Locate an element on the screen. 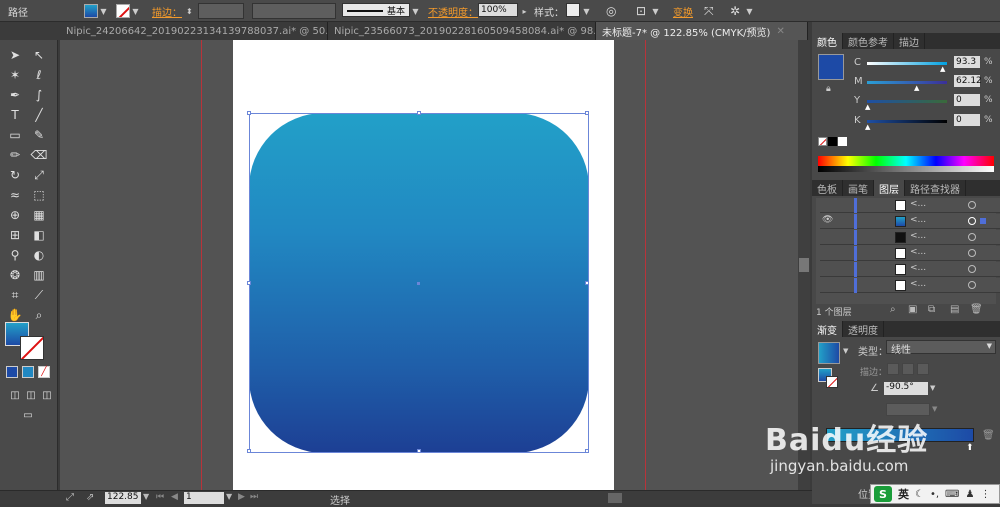 The width and height of the screenshot is (1000, 507). type-tool-icon: T is located at coordinates (15, 115).